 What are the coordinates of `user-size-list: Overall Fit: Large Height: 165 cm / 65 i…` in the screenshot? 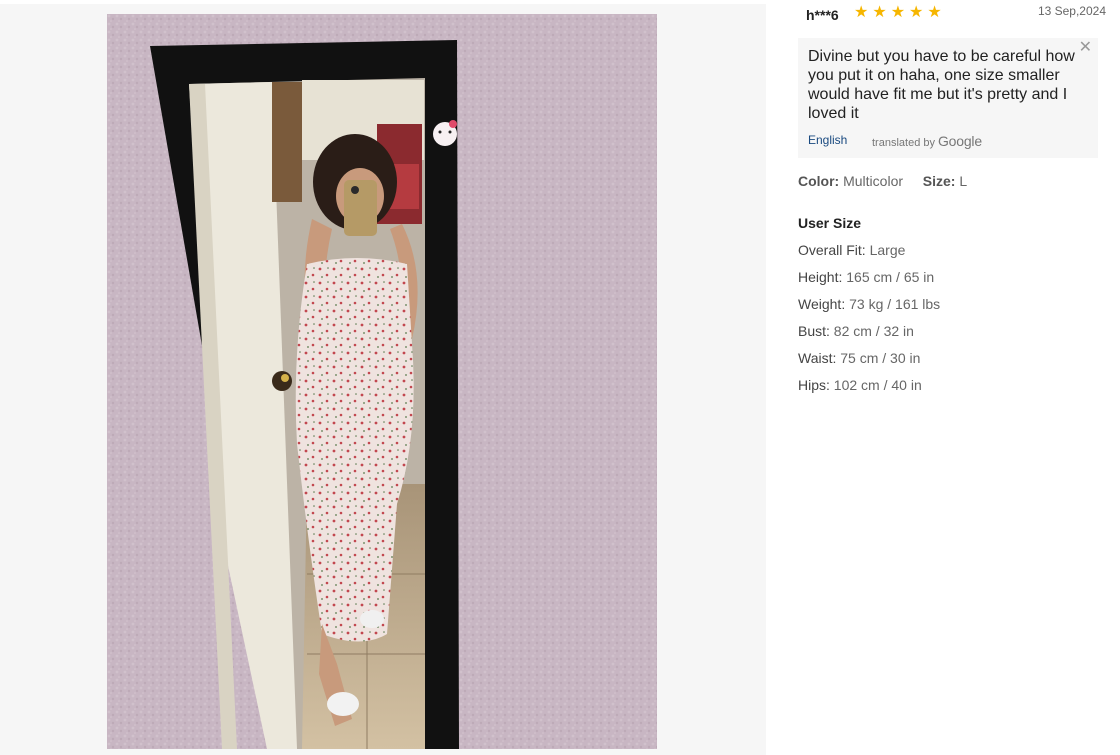 It's located at (869, 323).